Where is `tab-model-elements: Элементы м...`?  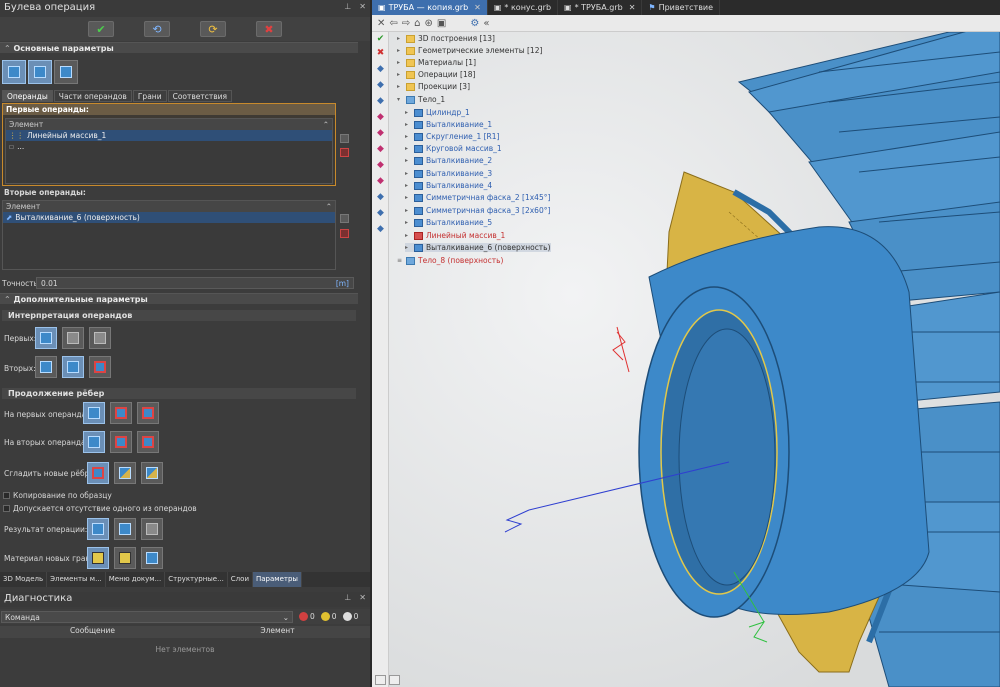 tab-model-elements: Элементы м... is located at coordinates (76, 579).